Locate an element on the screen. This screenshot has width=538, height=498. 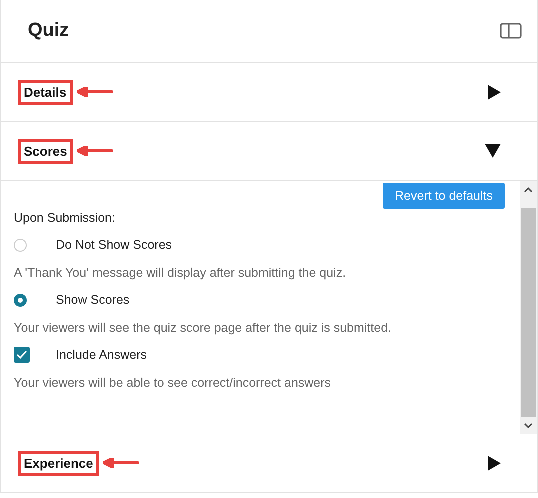
option-label: Do Not Show Scores is located at coordinates (114, 245).